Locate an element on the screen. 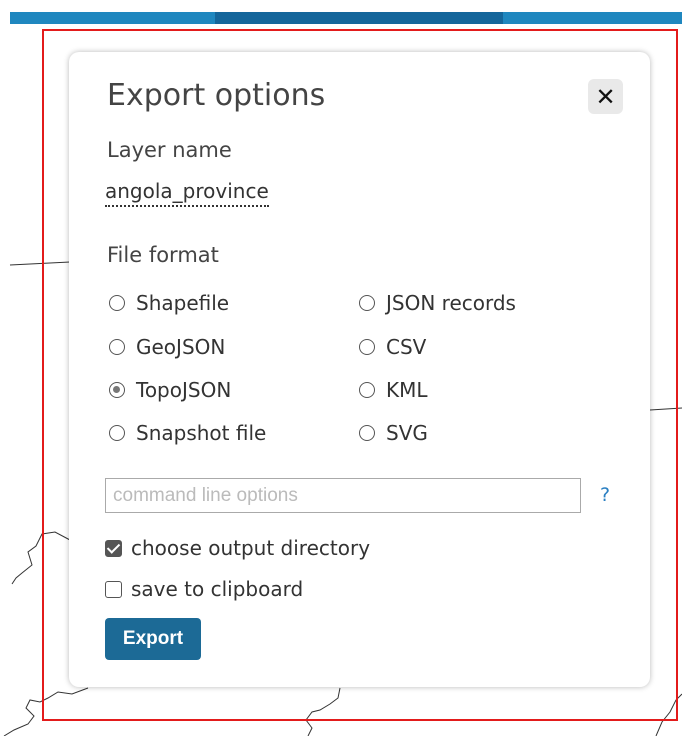 This screenshot has width=682, height=736. format-option-label: Shapefile is located at coordinates (183, 303).